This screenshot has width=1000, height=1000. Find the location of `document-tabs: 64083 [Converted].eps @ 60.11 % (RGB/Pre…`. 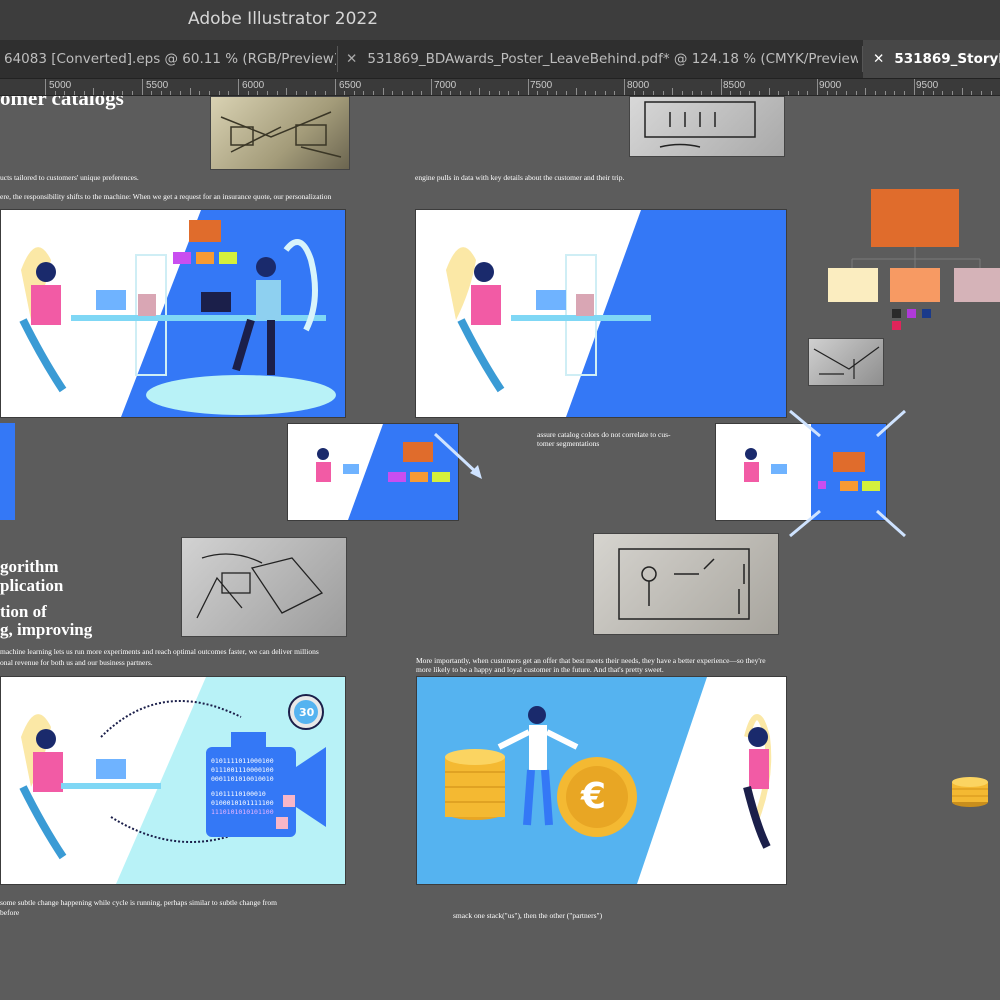

document-tabs: 64083 [Converted].eps @ 60.11 % (RGB/Pre… is located at coordinates (500, 59).